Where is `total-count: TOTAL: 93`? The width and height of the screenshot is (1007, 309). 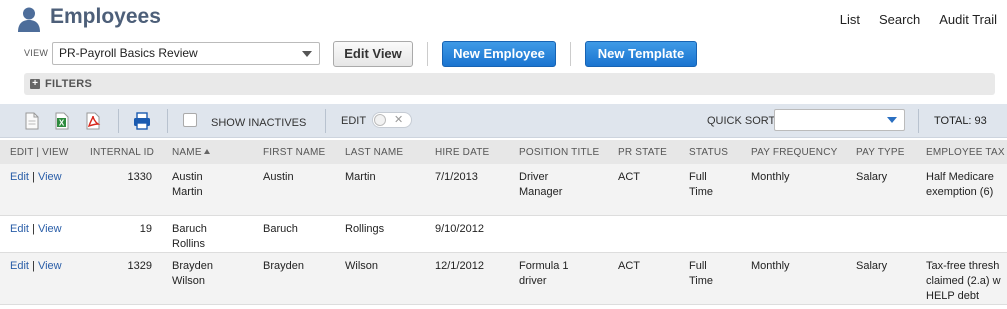 total-count: TOTAL: 93 is located at coordinates (960, 121).